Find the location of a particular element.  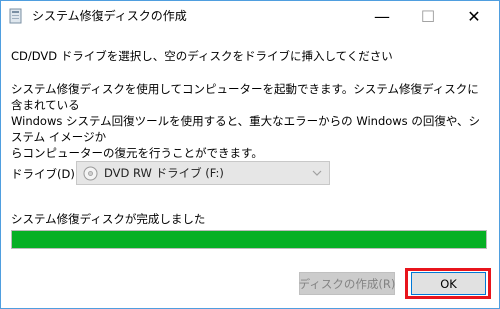

create-disc-button: ディスクの作成(R) is located at coordinates (347, 283).